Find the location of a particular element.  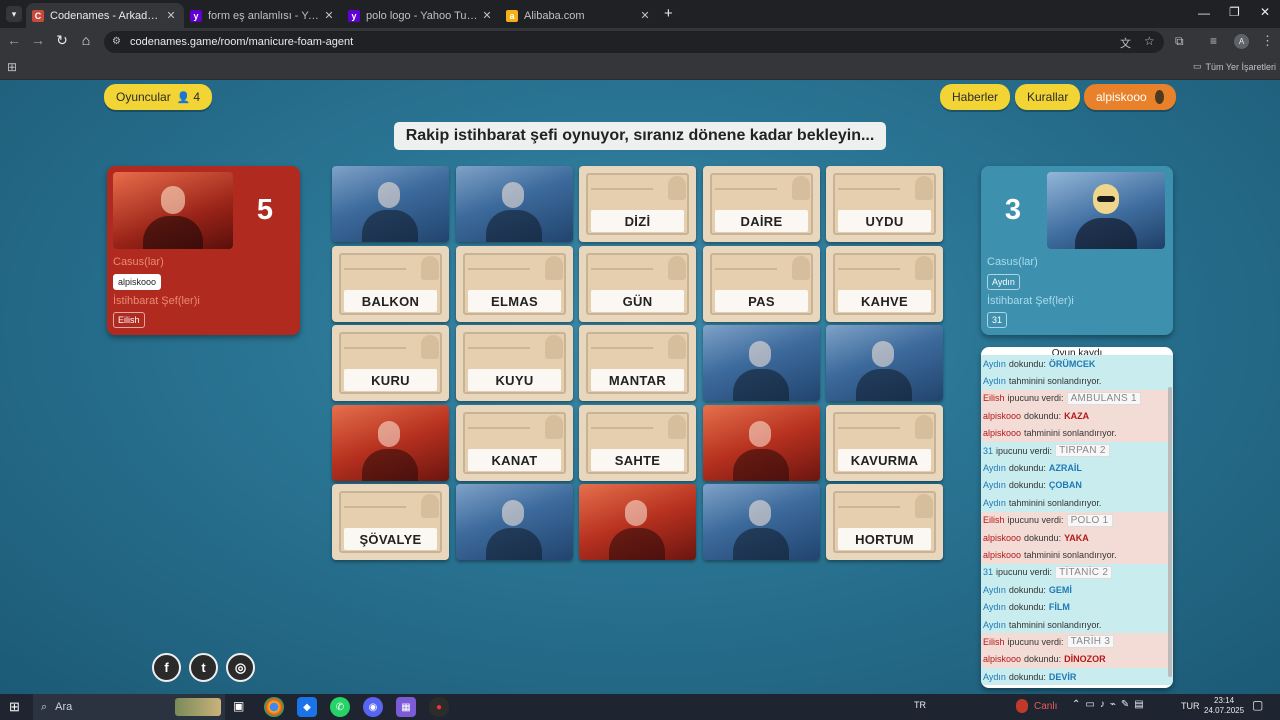

rules-button: Kurallar is located at coordinates (1048, 97).